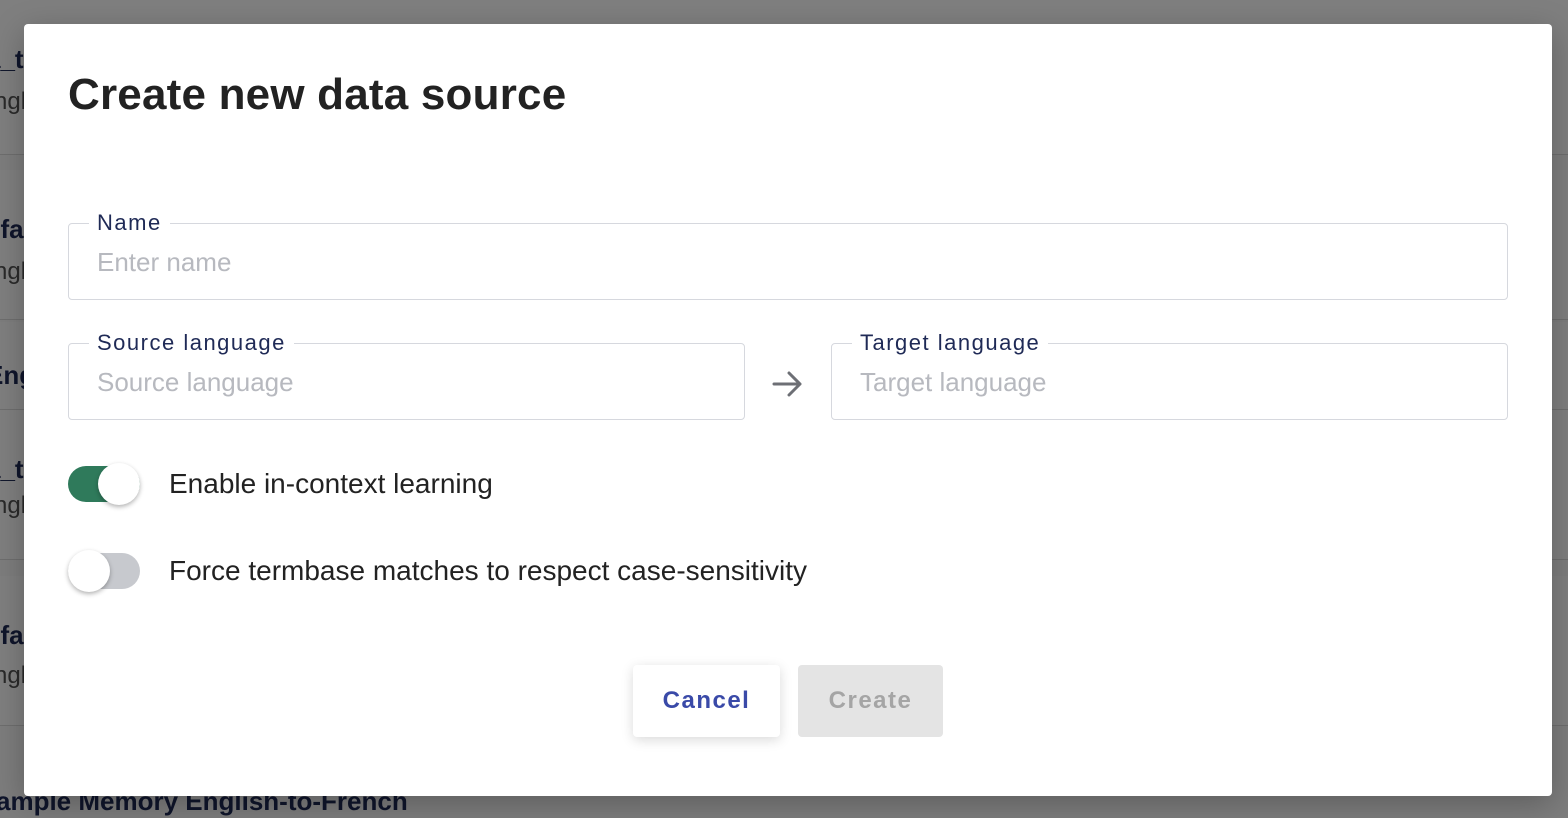 The image size is (1568, 818). What do you see at coordinates (191, 343) in the screenshot?
I see `source-language-label: Source language` at bounding box center [191, 343].